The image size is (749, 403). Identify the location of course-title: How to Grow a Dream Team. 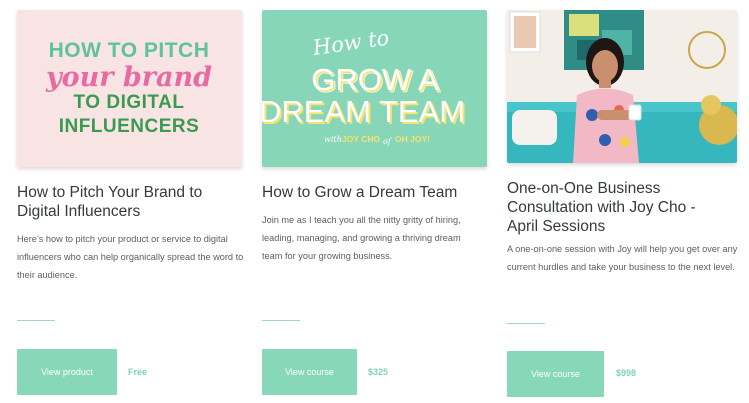
(374, 192).